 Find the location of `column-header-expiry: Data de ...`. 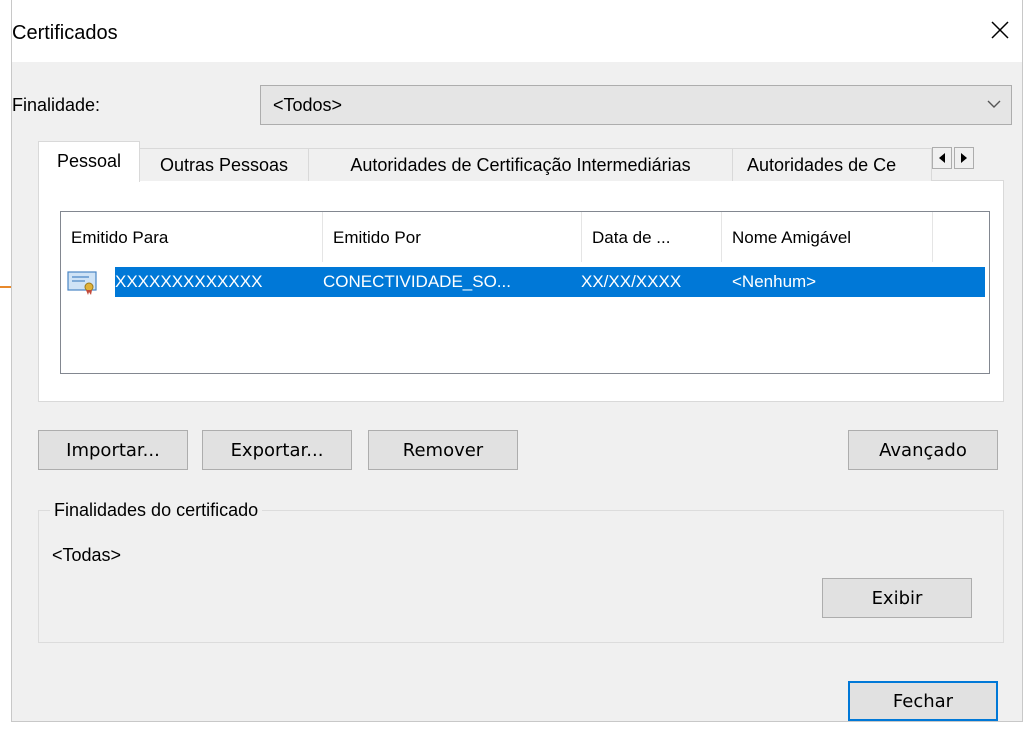

column-header-expiry: Data de ... is located at coordinates (652, 237).